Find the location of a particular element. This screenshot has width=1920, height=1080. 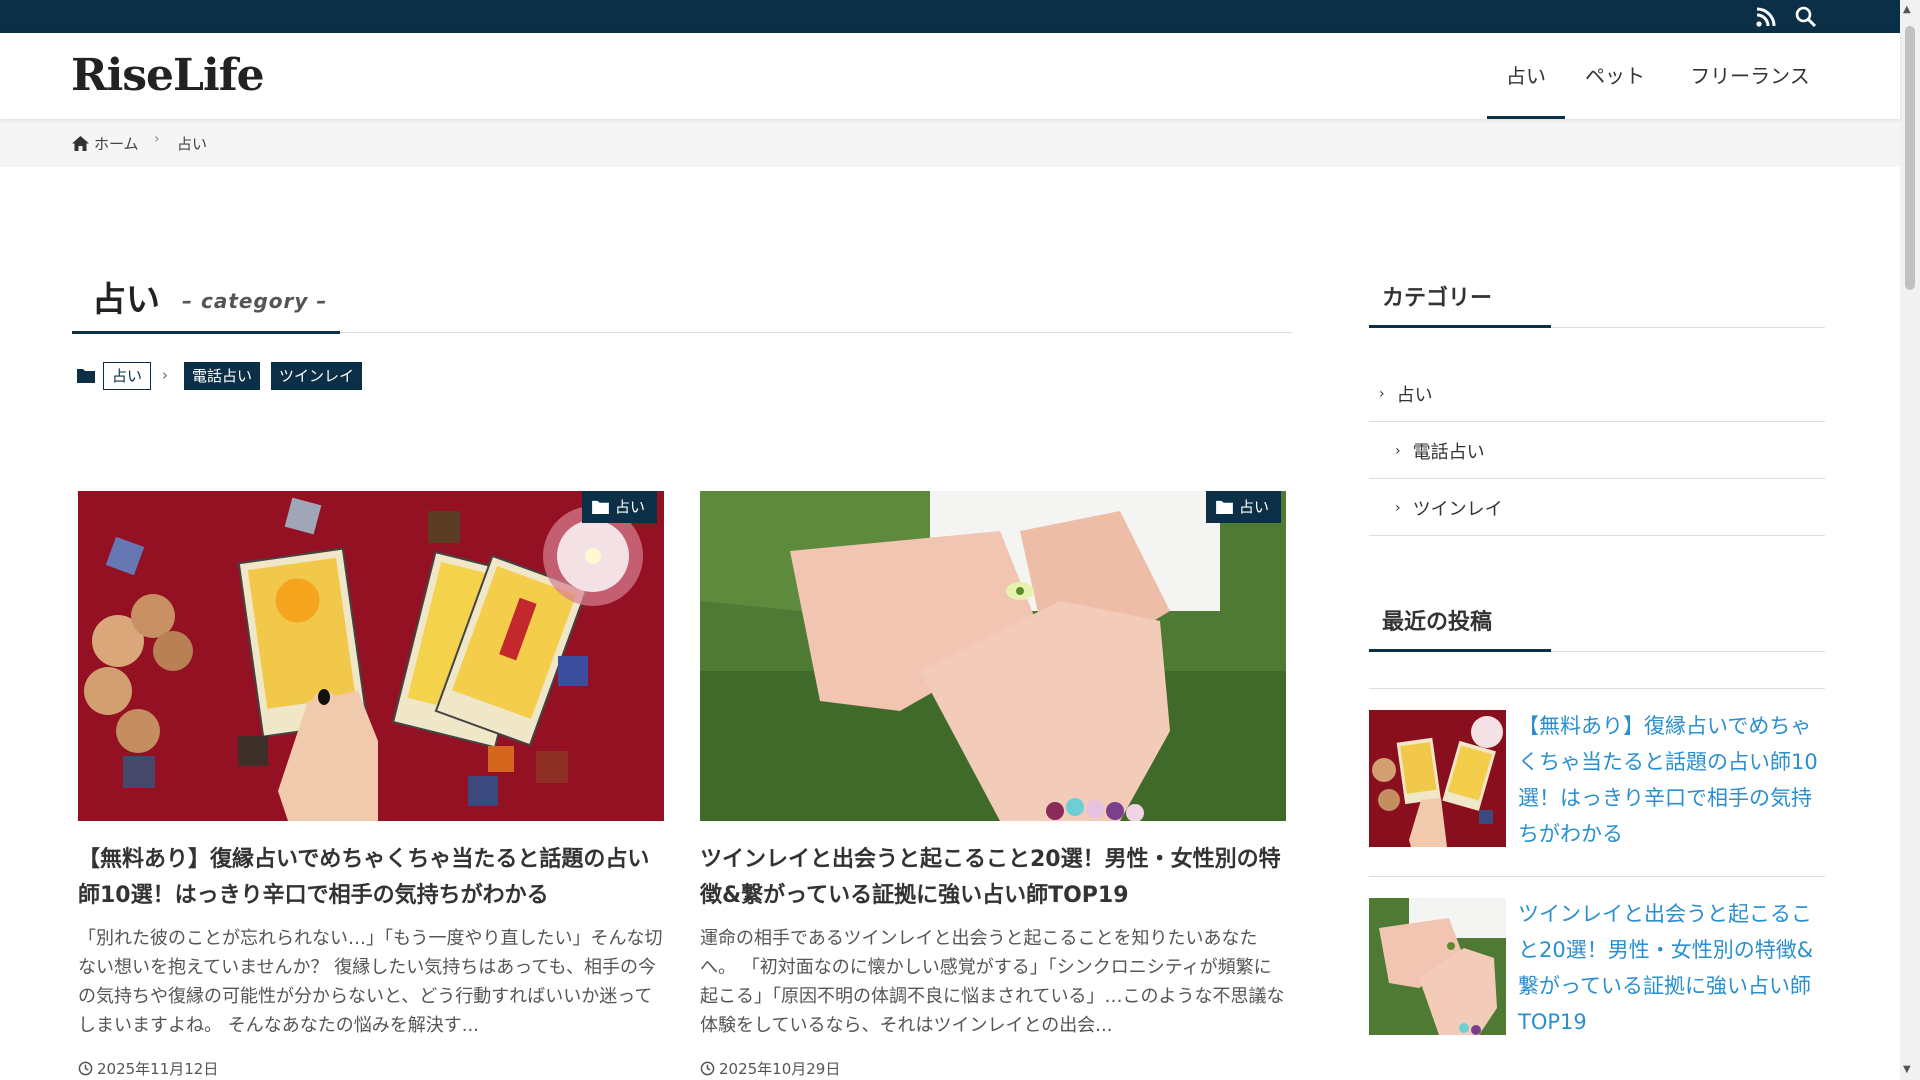

post-date-label: 2025年11月12日 is located at coordinates (158, 1069).